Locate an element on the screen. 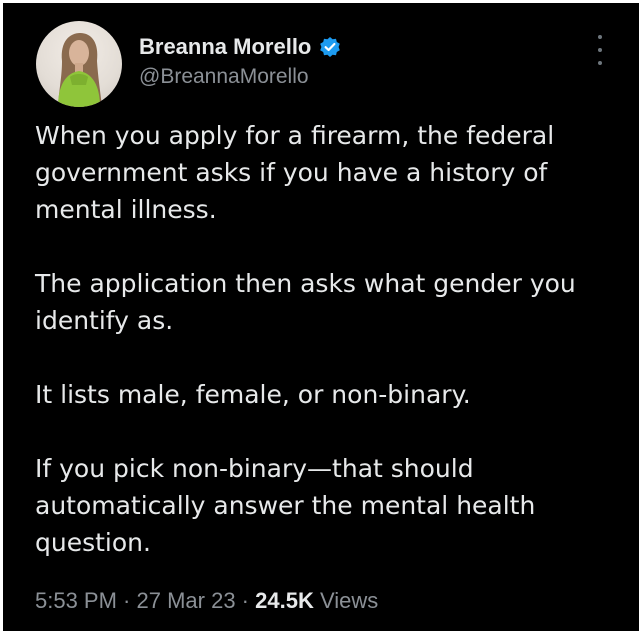 This screenshot has width=643, height=637. tweet-paragraph: It lists male, female, or non-binary. is located at coordinates (253, 394).